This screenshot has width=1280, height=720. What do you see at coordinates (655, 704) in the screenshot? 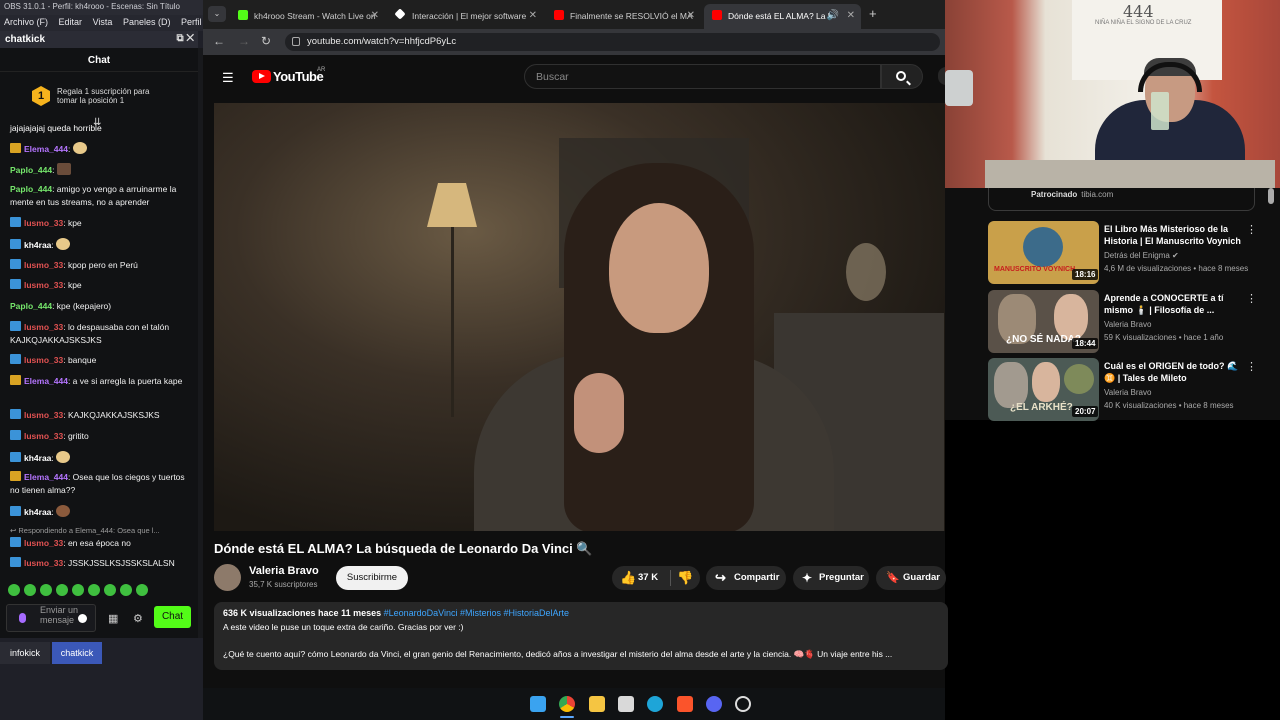
I see `edge-icon` at bounding box center [655, 704].